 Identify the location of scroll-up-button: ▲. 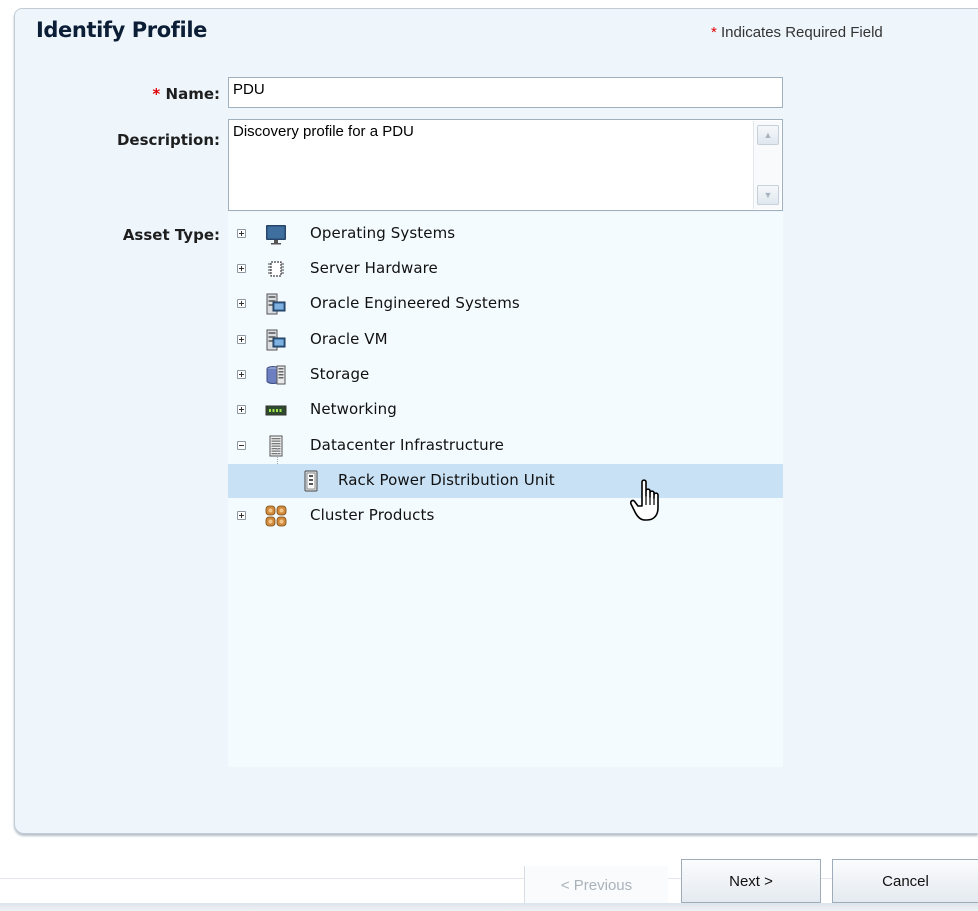
(768, 135).